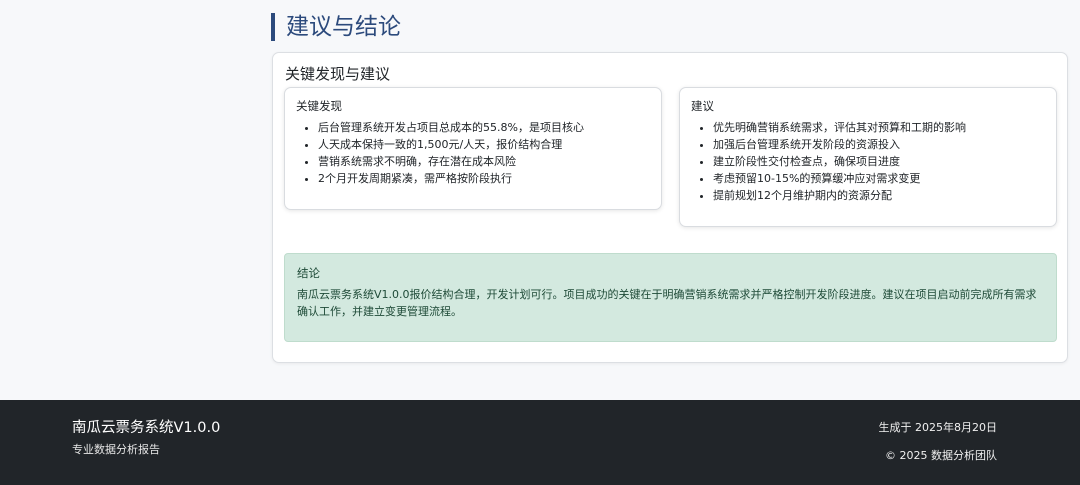  I want to click on list-item: 营销系统需求不明确，存在潜在成本风险, so click(451, 161).